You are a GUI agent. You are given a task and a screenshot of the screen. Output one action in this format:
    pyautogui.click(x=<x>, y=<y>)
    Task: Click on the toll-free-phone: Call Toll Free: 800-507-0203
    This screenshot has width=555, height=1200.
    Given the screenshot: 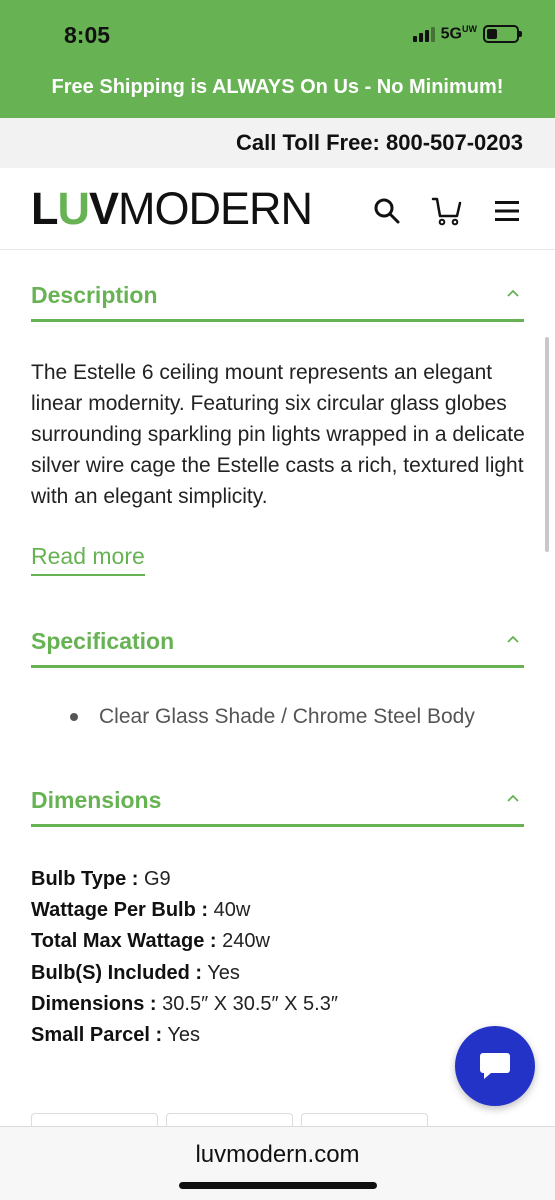 What is the action you would take?
    pyautogui.click(x=379, y=143)
    